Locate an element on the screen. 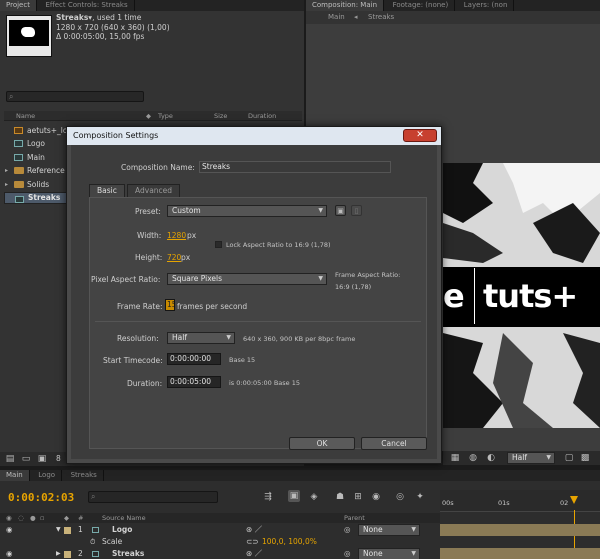 The height and width of the screenshot is (559, 600). delete-preset-icon: ▯ is located at coordinates (356, 210).